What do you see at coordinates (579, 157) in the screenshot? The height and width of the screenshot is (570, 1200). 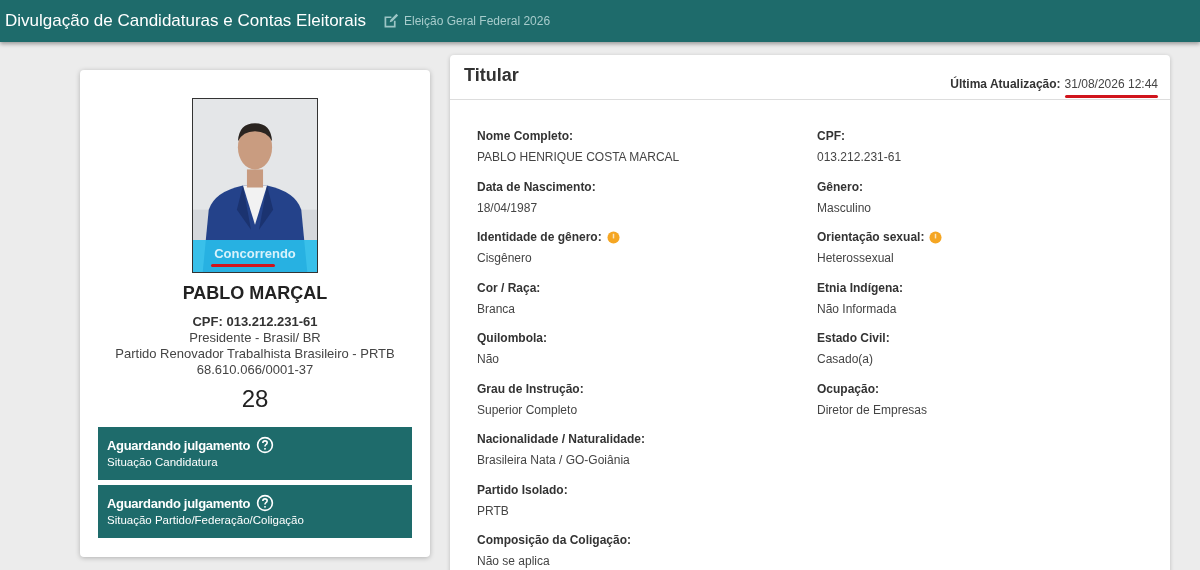 I see `field-value: PABLO HENRIQUE COSTA MARCAL` at bounding box center [579, 157].